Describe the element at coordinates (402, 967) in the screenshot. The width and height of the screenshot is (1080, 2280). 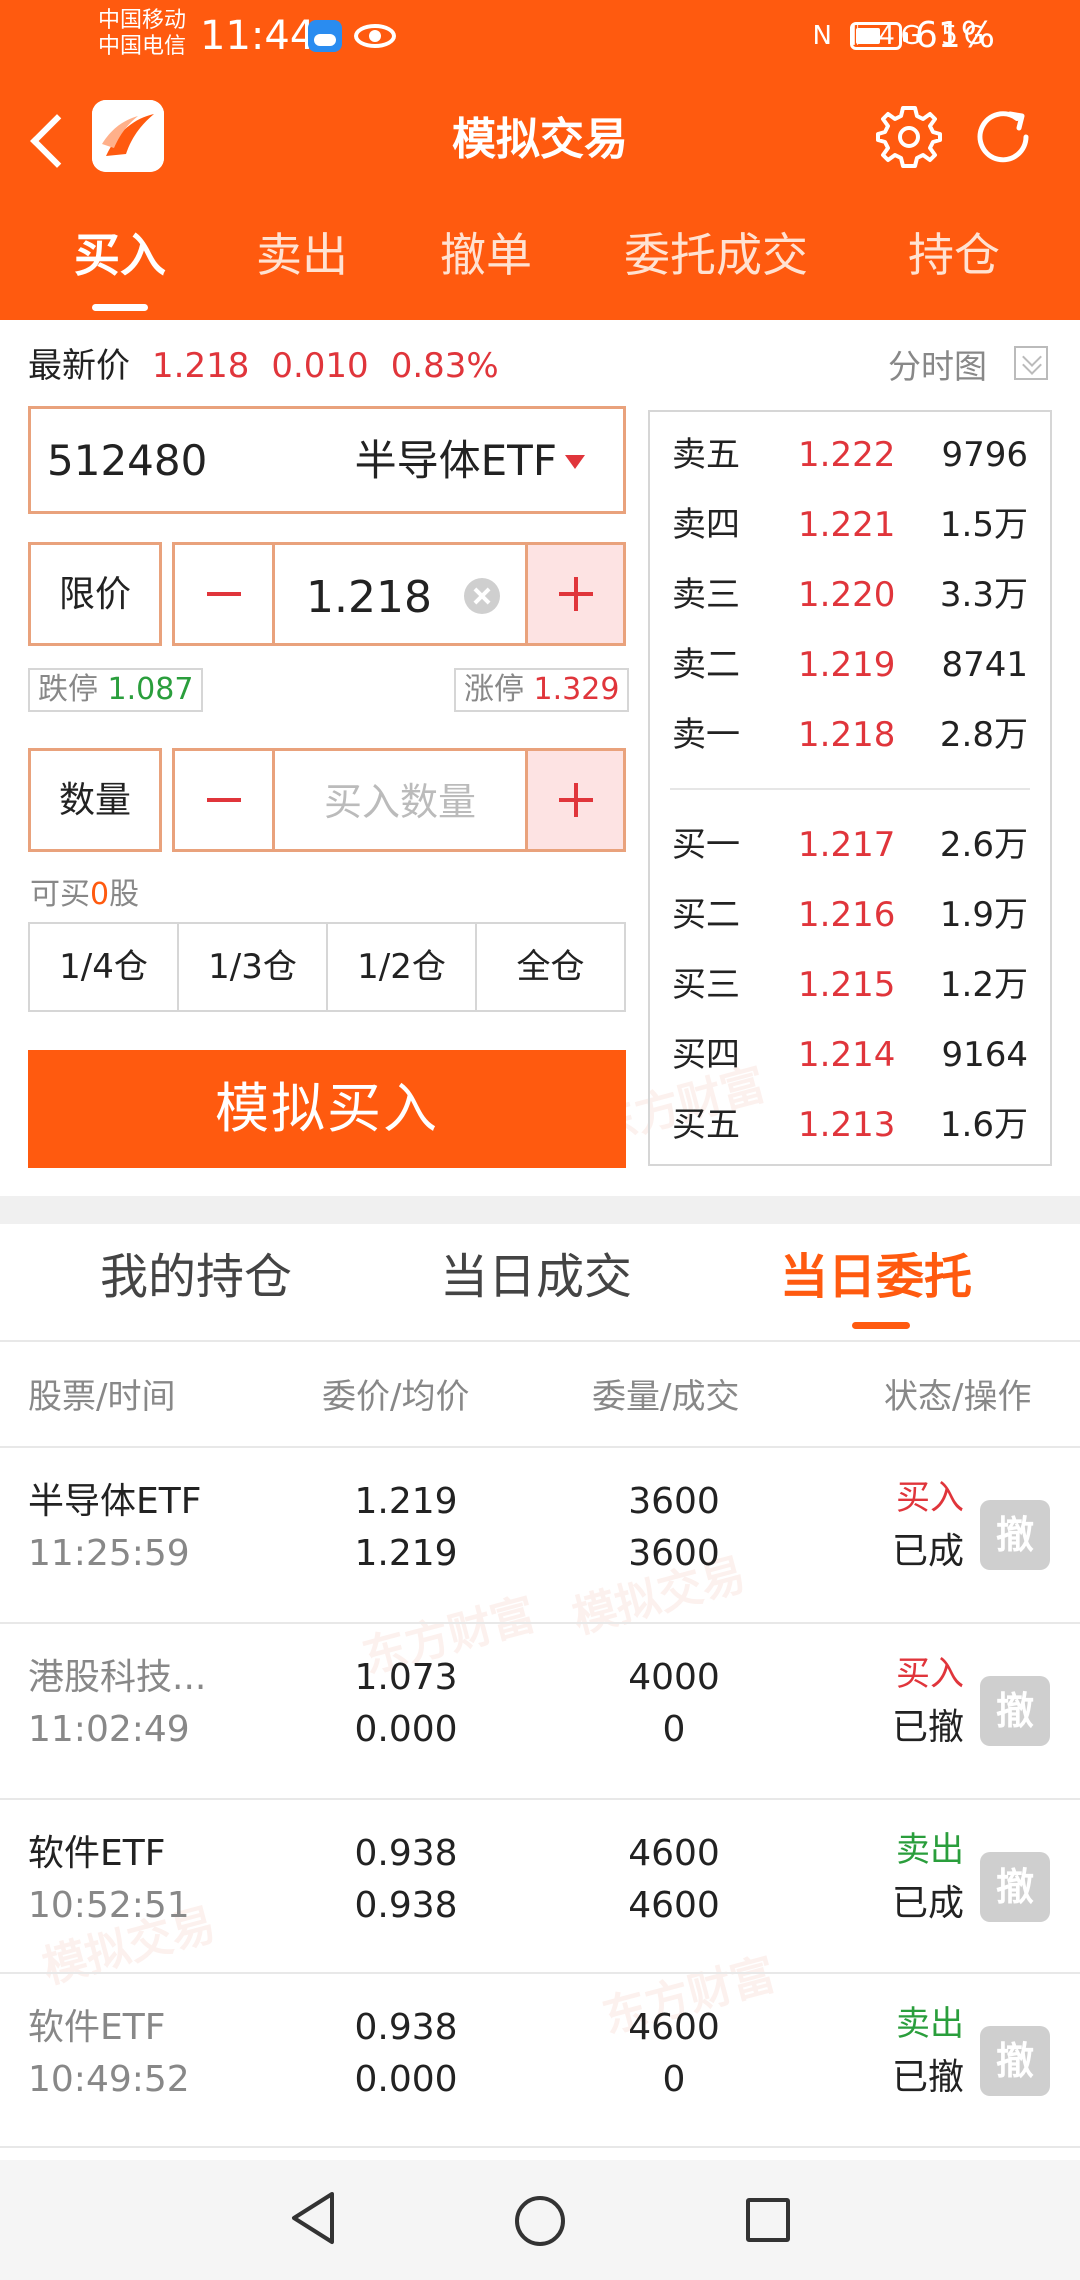
I see `ratio-half-button: 1/2仓` at that location.